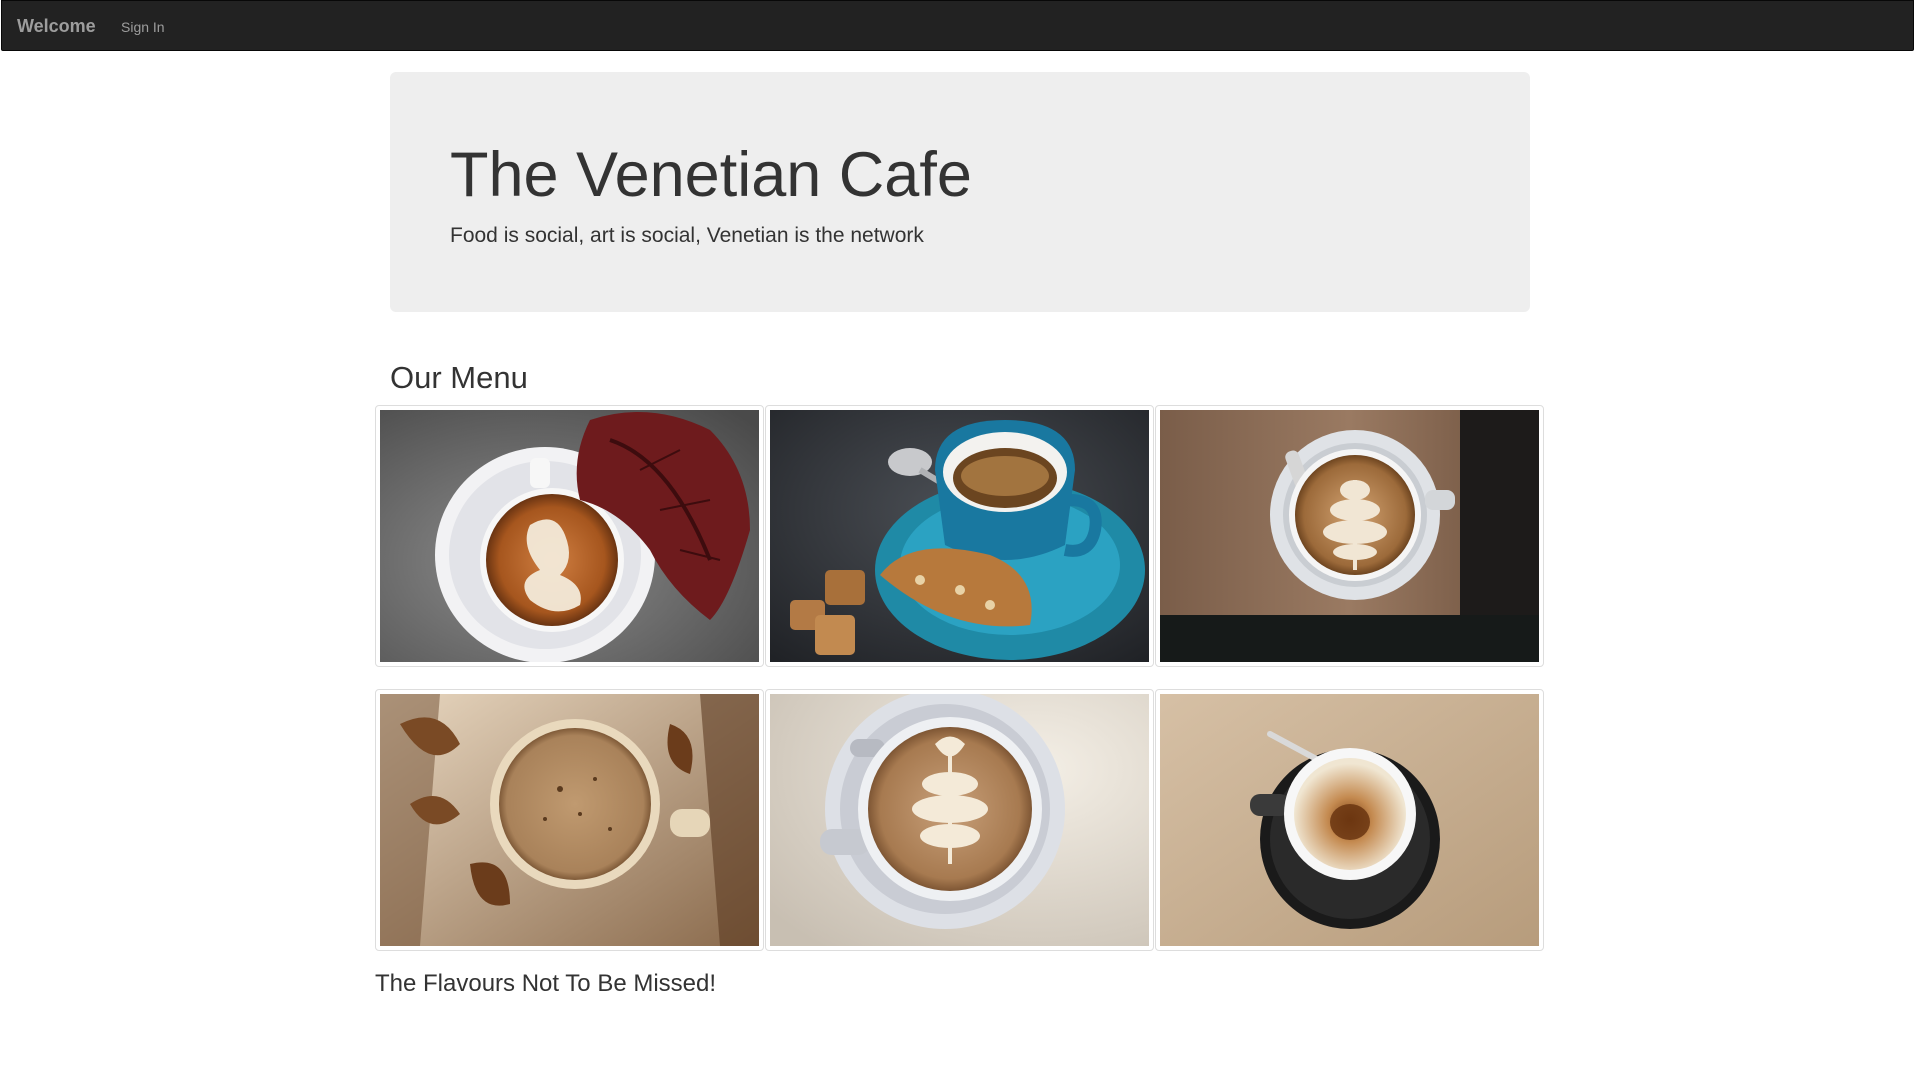  I want to click on latte-art-tulip-icon, so click(1349, 536).